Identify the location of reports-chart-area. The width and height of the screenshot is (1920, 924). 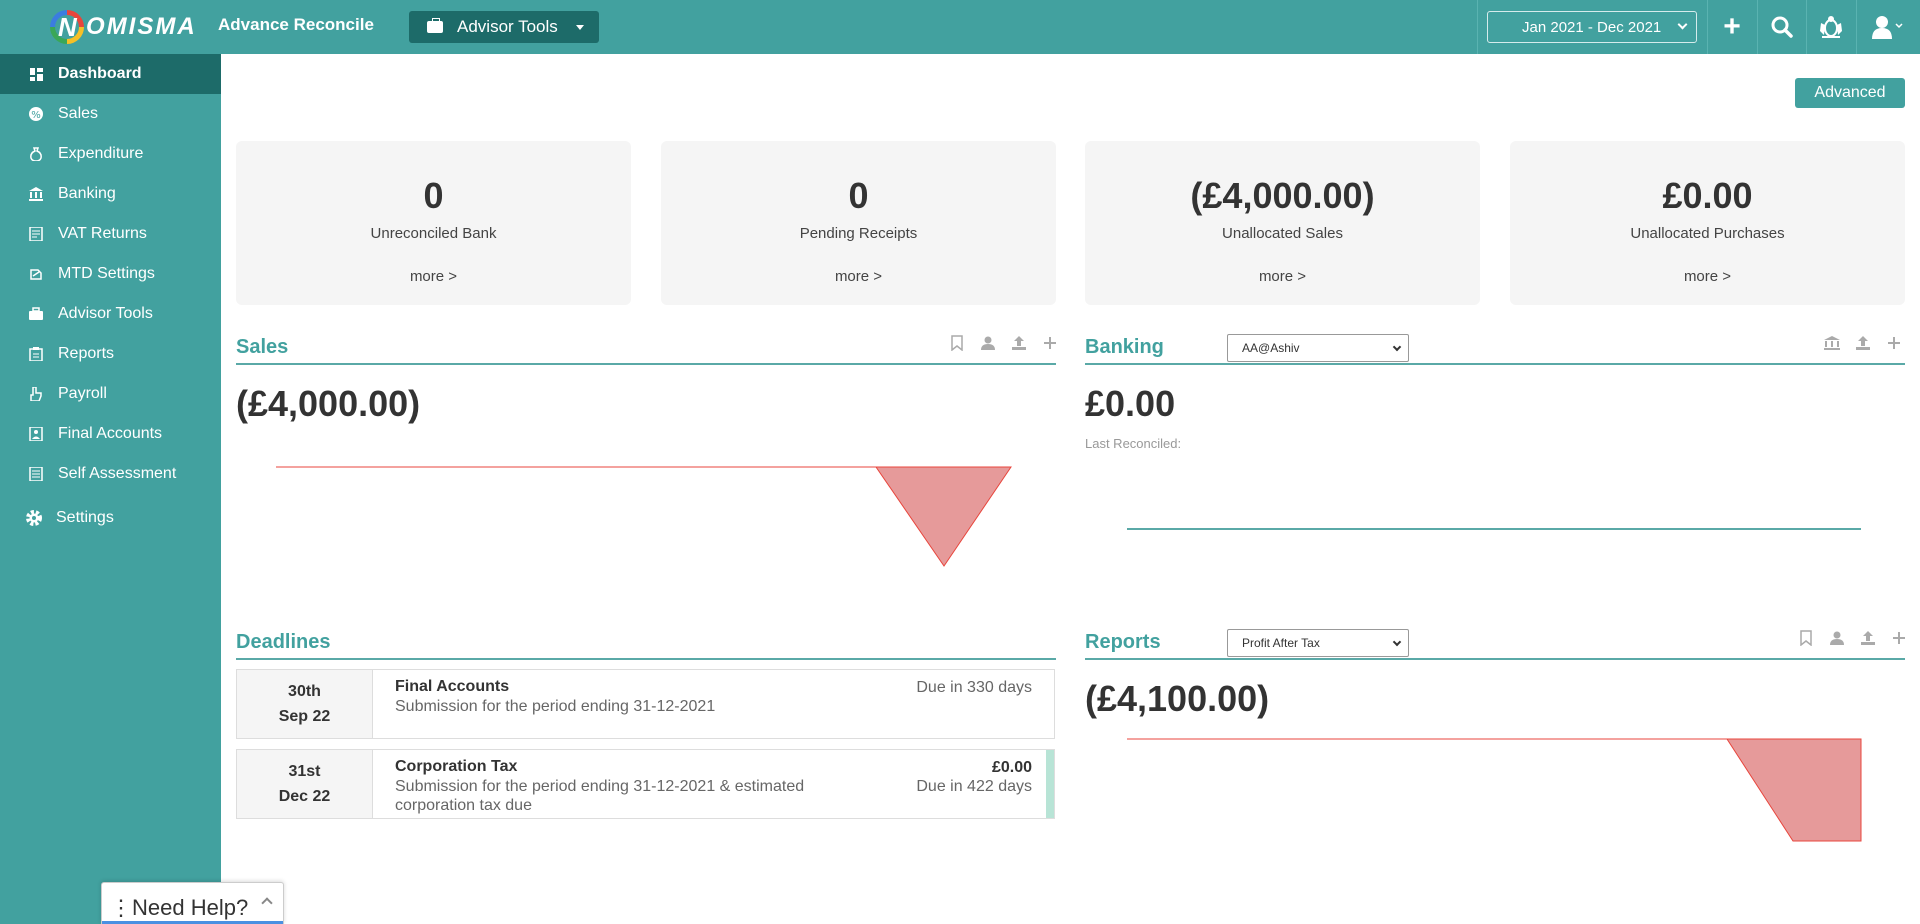
(1794, 790).